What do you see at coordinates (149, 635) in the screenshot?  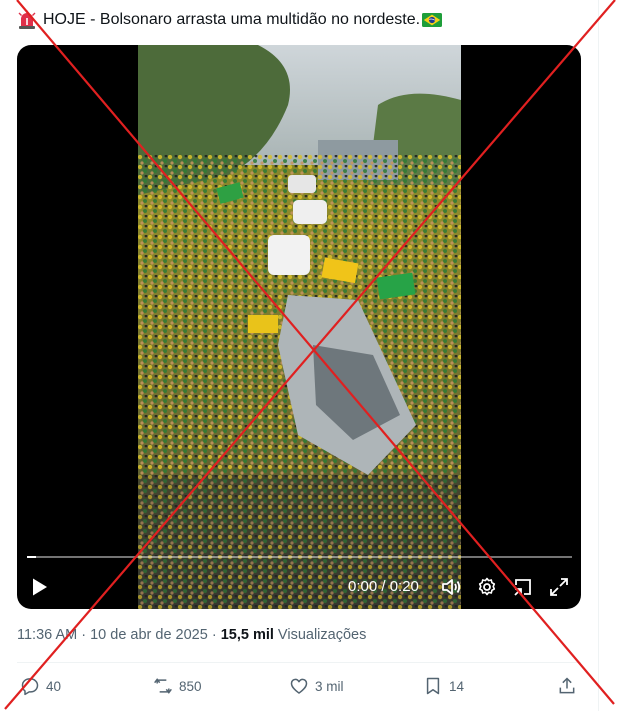 I see `tweet-date: 10 de abr de 2025` at bounding box center [149, 635].